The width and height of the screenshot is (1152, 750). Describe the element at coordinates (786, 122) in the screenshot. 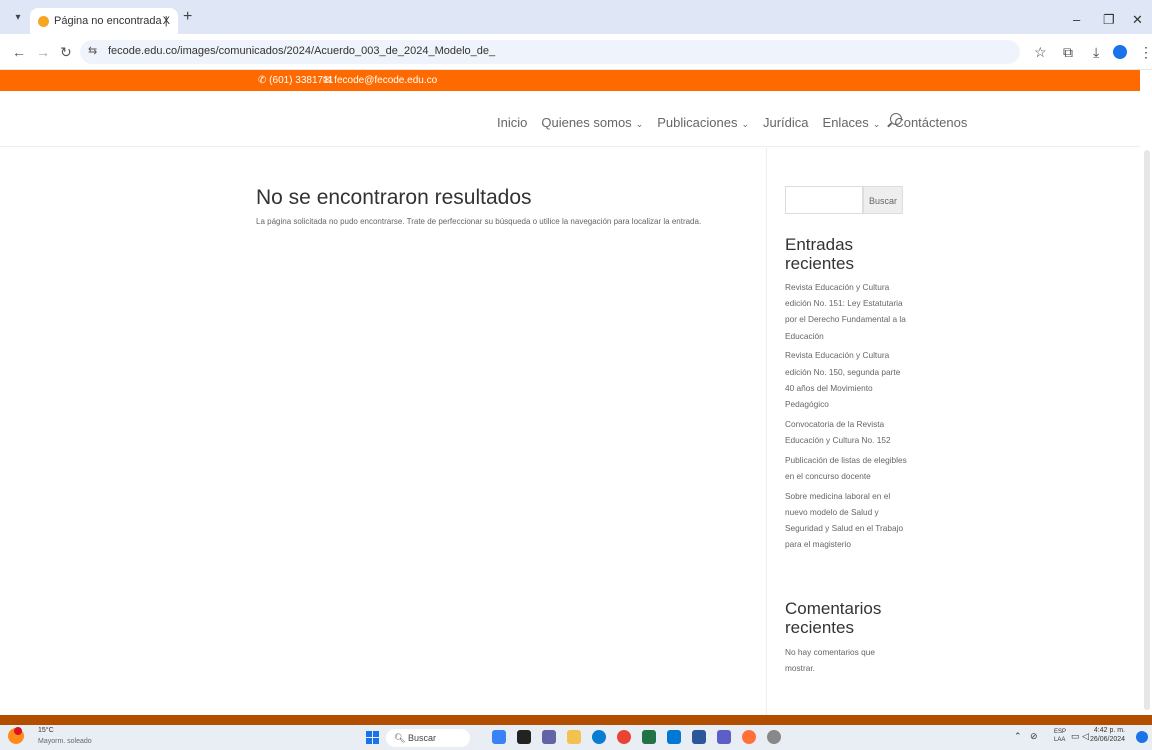

I see `menu-item-juridica: Jurídica` at that location.